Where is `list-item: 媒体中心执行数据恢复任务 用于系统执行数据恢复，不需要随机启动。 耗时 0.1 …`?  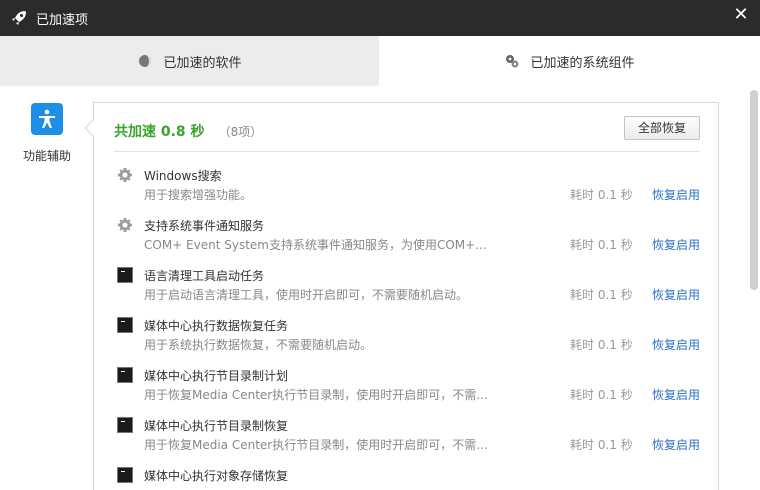 list-item: 媒体中心执行数据恢复任务 用于系统执行数据恢复，不需要随机启动。 耗时 0.1 … is located at coordinates (406, 328).